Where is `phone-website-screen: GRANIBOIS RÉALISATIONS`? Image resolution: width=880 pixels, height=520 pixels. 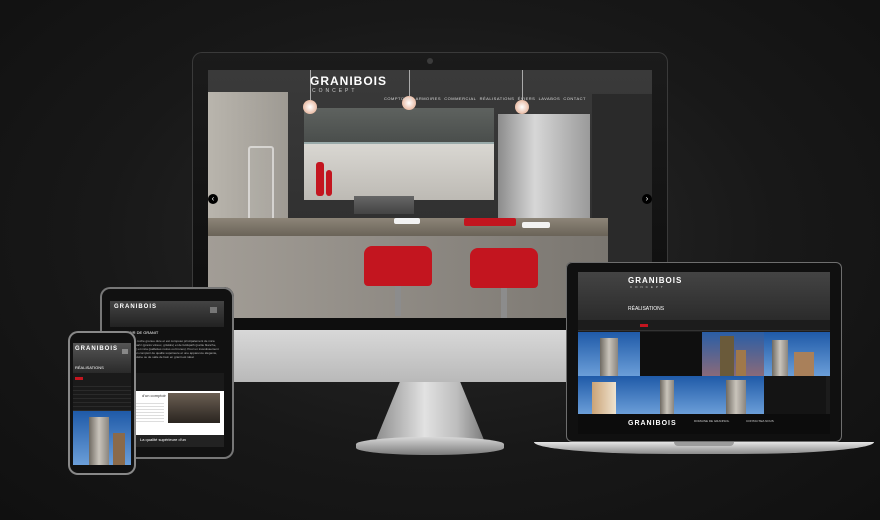
phone-website-screen: GRANIBOIS RÉALISATIONS is located at coordinates (102, 404).